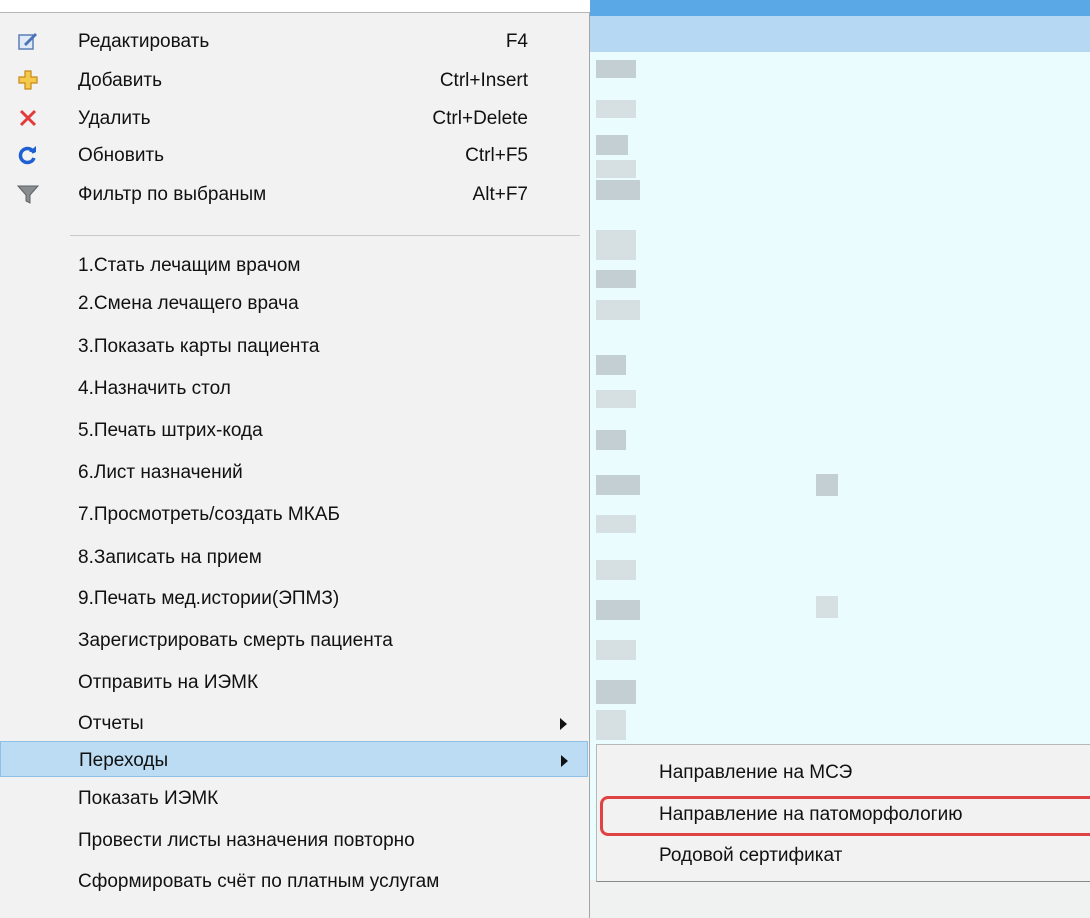 This screenshot has width=1090, height=918. I want to click on menu-item-mkab: 7.Просмотреть/создать МКАБ, so click(294, 514).